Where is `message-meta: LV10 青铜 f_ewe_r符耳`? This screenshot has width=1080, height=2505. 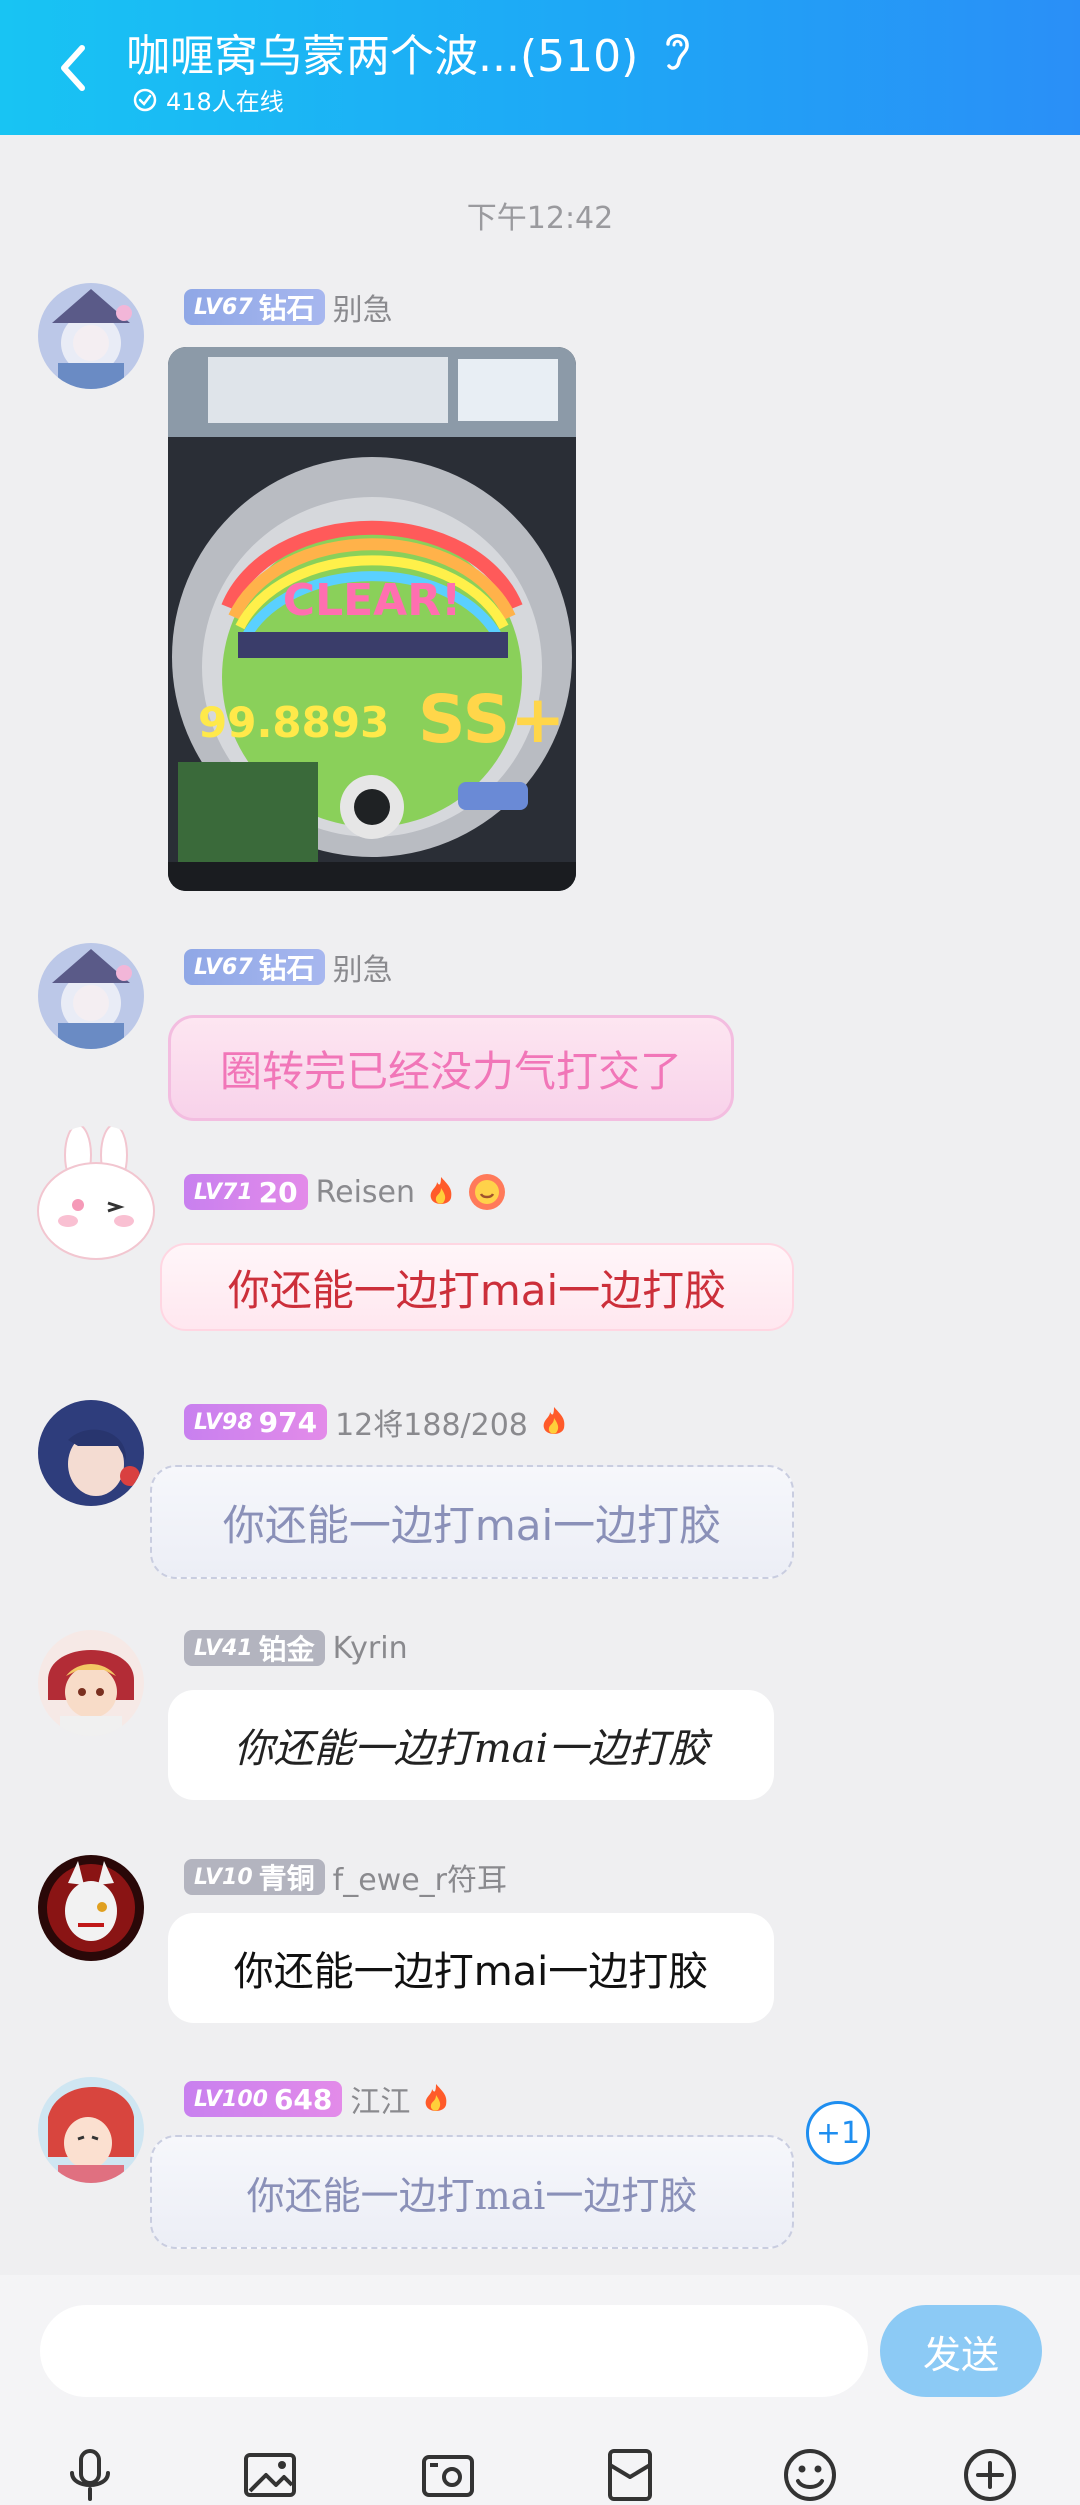
message-meta: LV10 青铜 f_ewe_r符耳 is located at coordinates (345, 1877).